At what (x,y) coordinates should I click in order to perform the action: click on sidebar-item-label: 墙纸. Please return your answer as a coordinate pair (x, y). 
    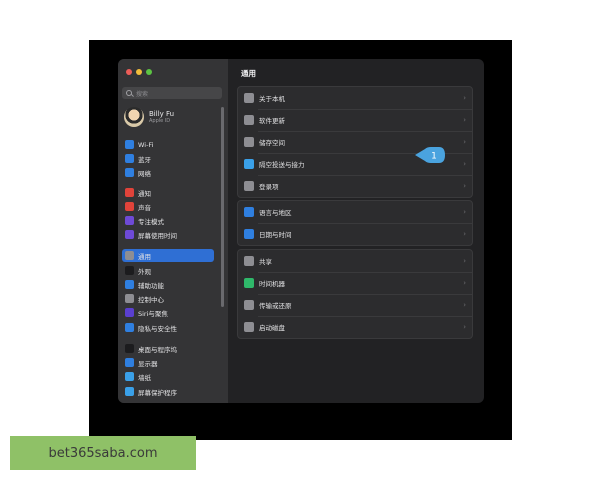
    Looking at the image, I should click on (144, 377).